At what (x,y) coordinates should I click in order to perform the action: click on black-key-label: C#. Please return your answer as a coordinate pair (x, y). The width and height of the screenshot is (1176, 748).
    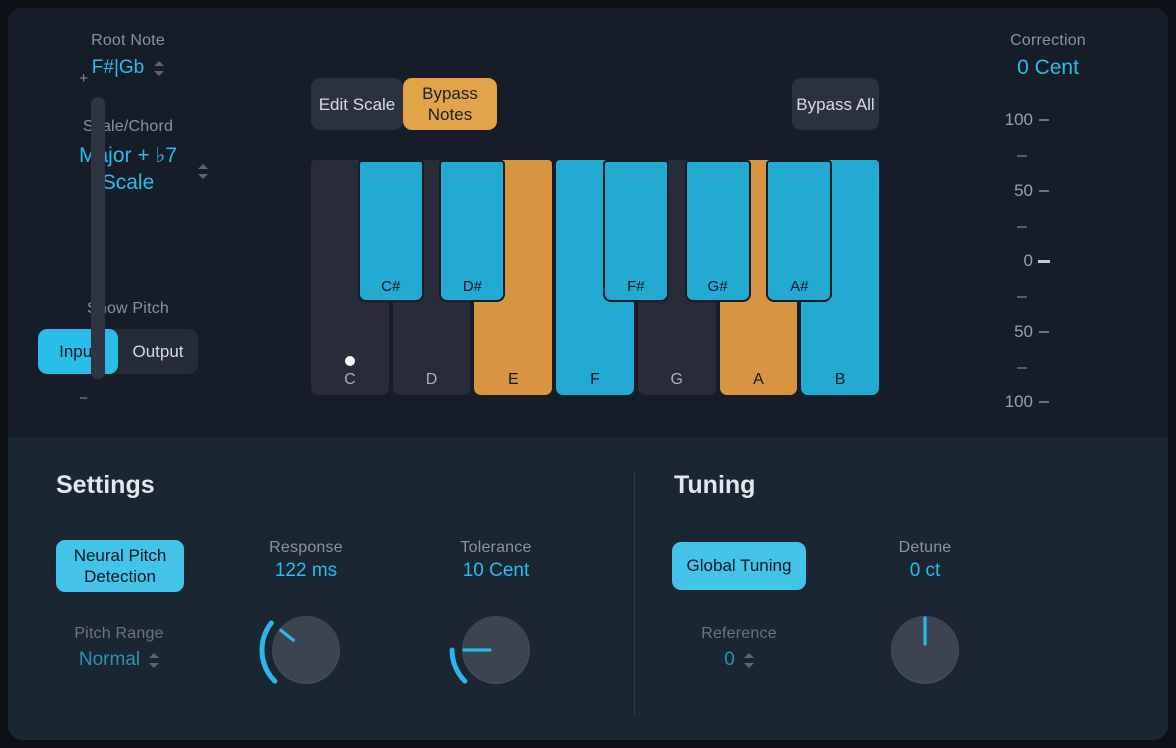
    Looking at the image, I should click on (391, 286).